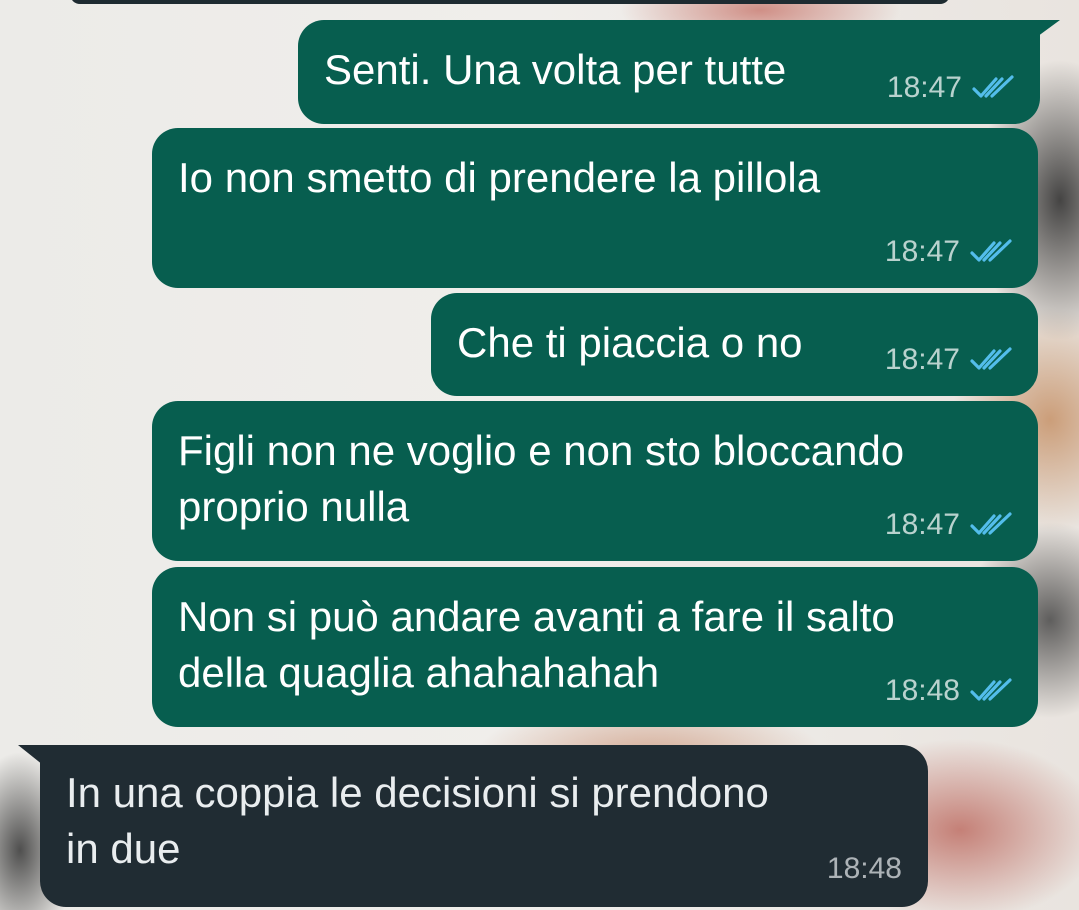 This screenshot has height=910, width=1079. I want to click on message-text: Che ti piaccia o no, so click(630, 342).